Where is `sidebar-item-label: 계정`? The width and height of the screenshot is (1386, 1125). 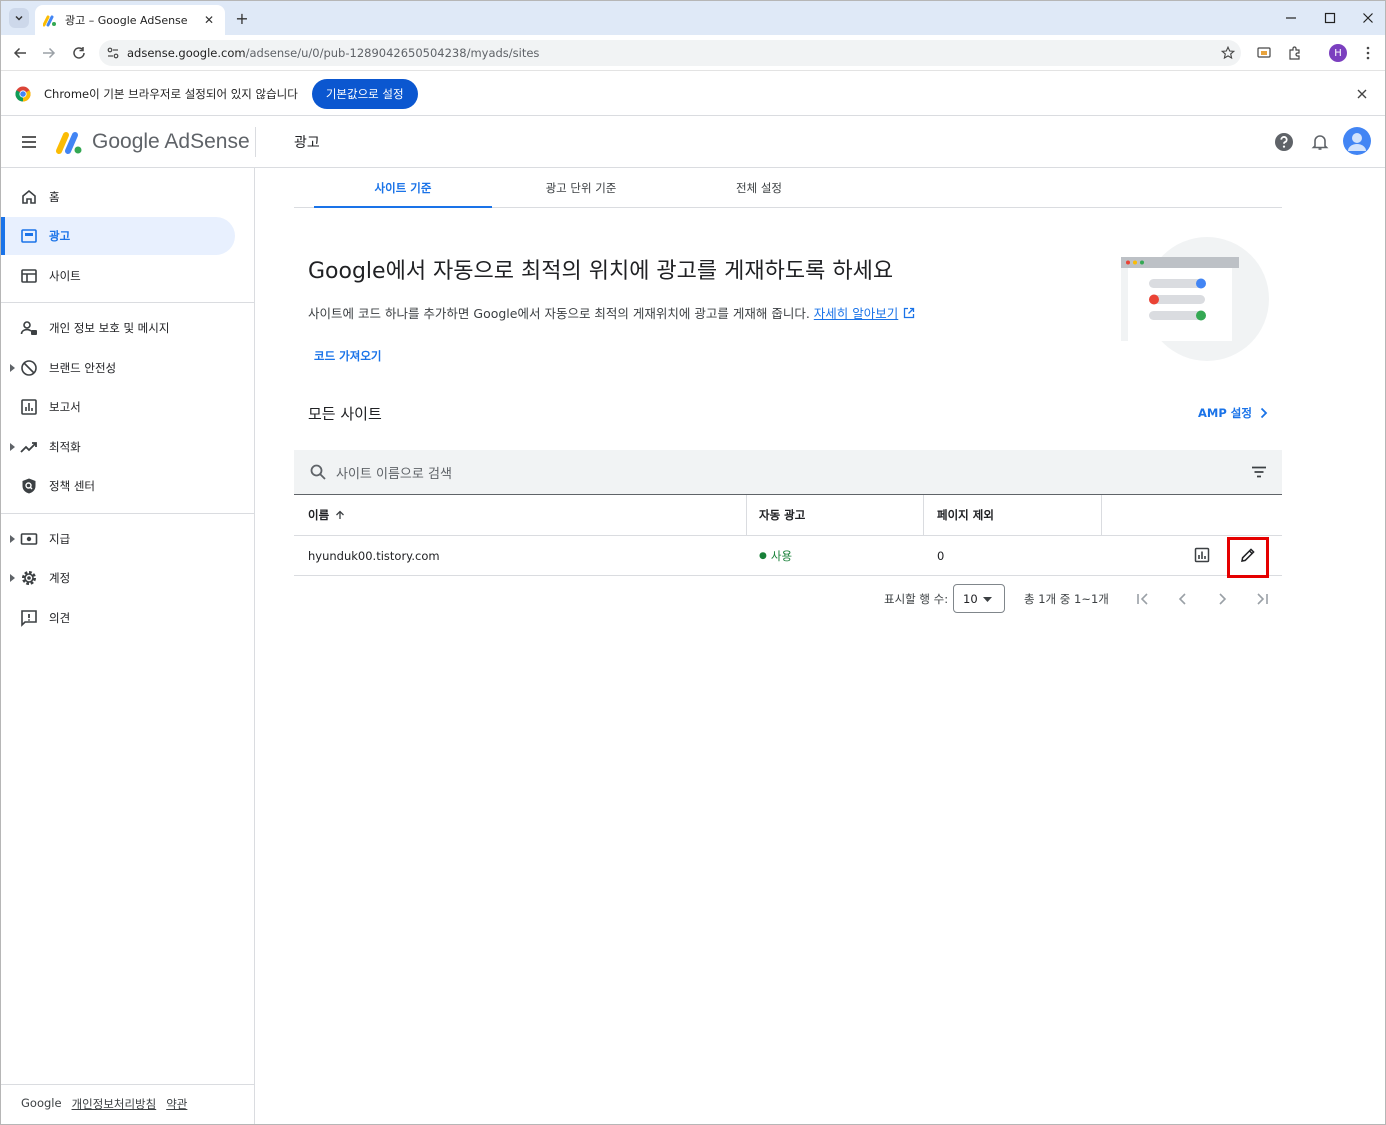 sidebar-item-label: 계정 is located at coordinates (60, 578).